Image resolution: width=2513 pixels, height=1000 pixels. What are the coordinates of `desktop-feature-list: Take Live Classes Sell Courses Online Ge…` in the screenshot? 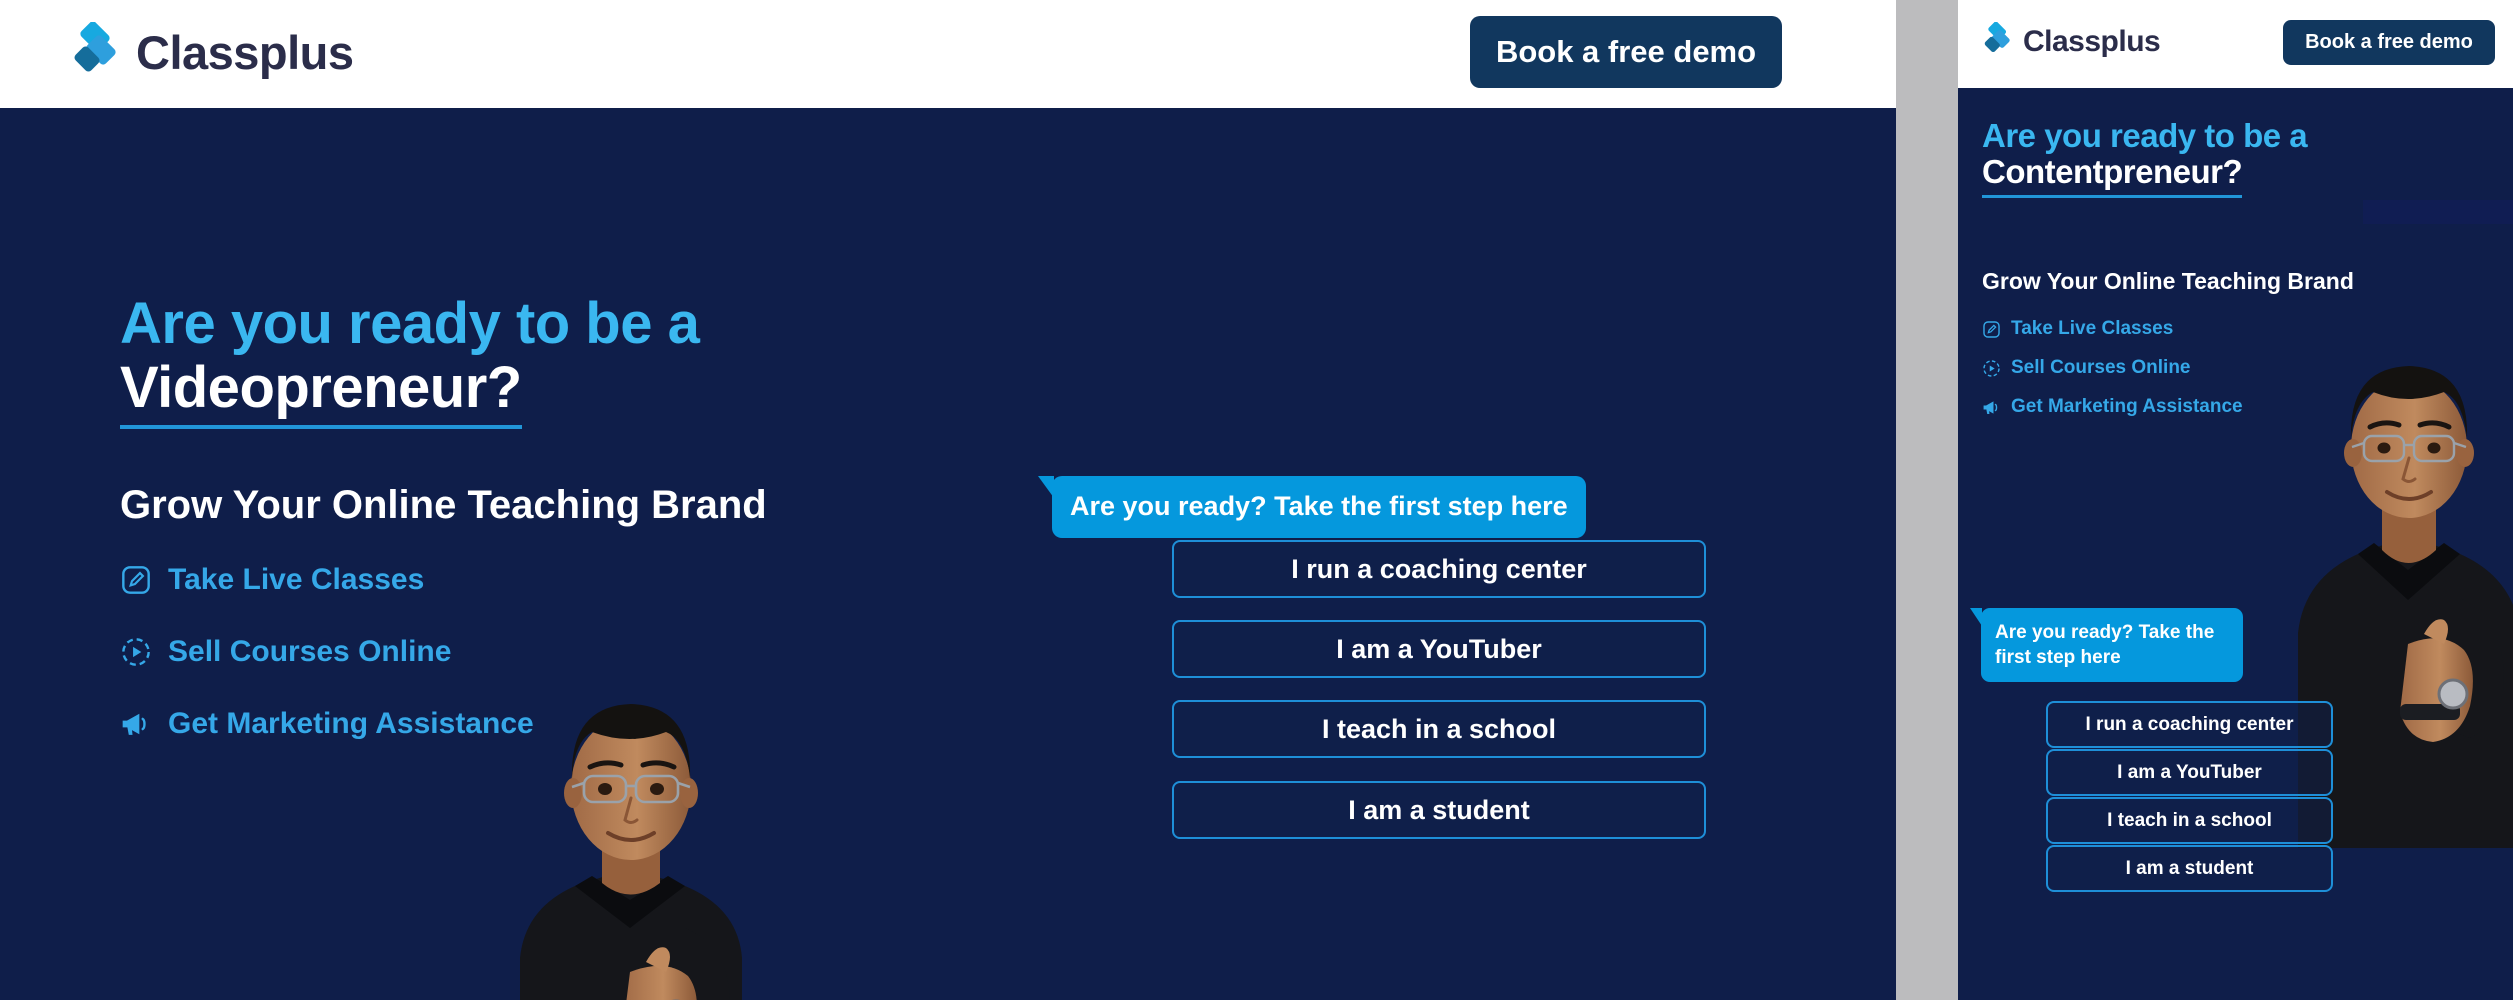 It's located at (327, 671).